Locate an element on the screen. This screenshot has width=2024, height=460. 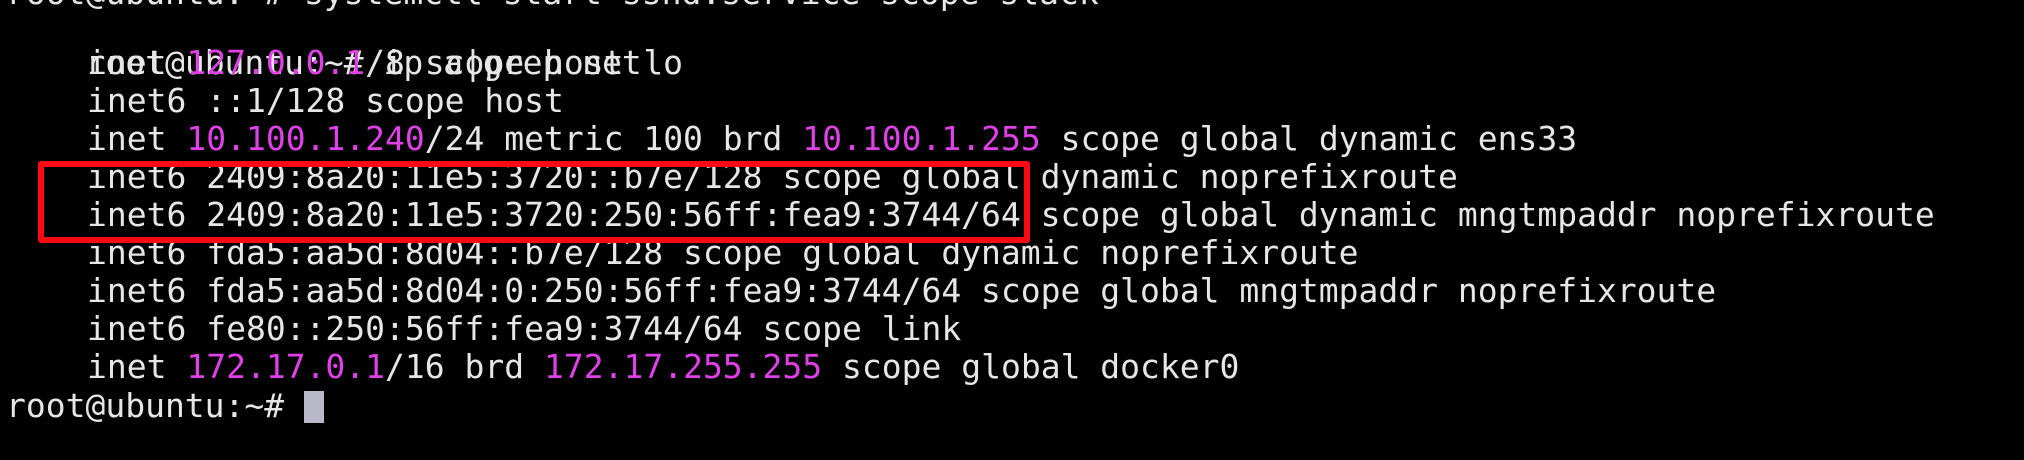
shell-prompt: root@ubuntu:~# is located at coordinates (155, 405).